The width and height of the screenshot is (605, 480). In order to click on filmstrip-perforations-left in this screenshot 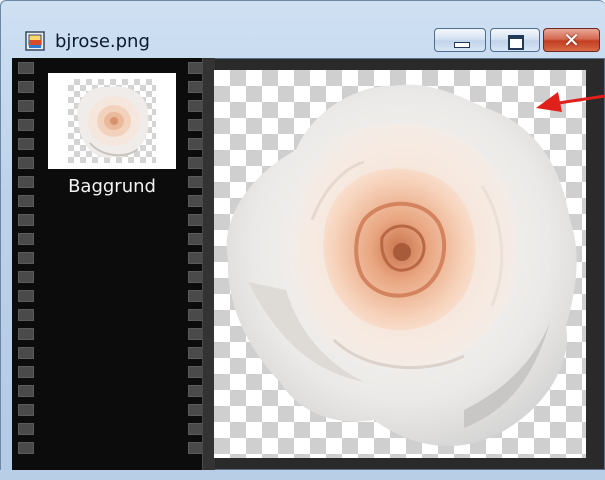, I will do `click(27, 264)`.